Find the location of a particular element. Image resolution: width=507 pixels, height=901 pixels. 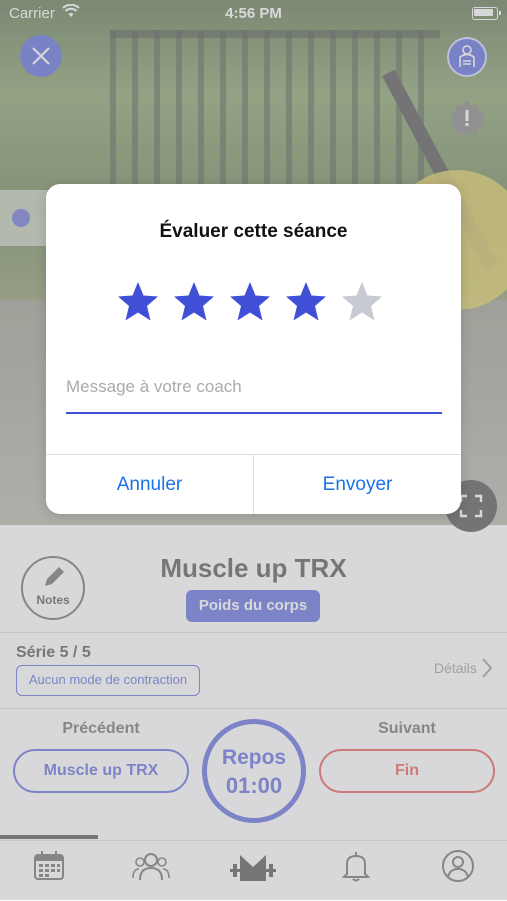

star-rating is located at coordinates (256, 302).